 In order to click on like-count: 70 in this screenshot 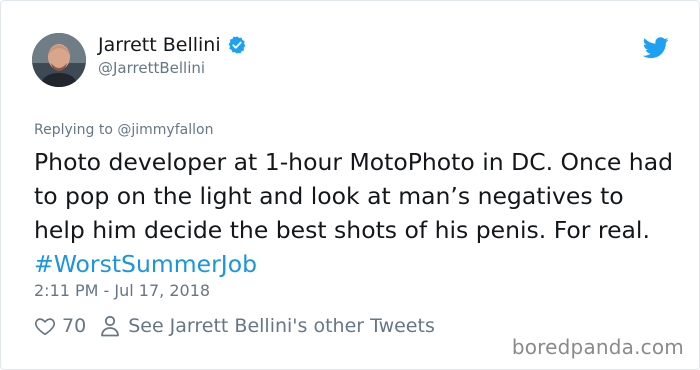, I will do `click(74, 326)`.